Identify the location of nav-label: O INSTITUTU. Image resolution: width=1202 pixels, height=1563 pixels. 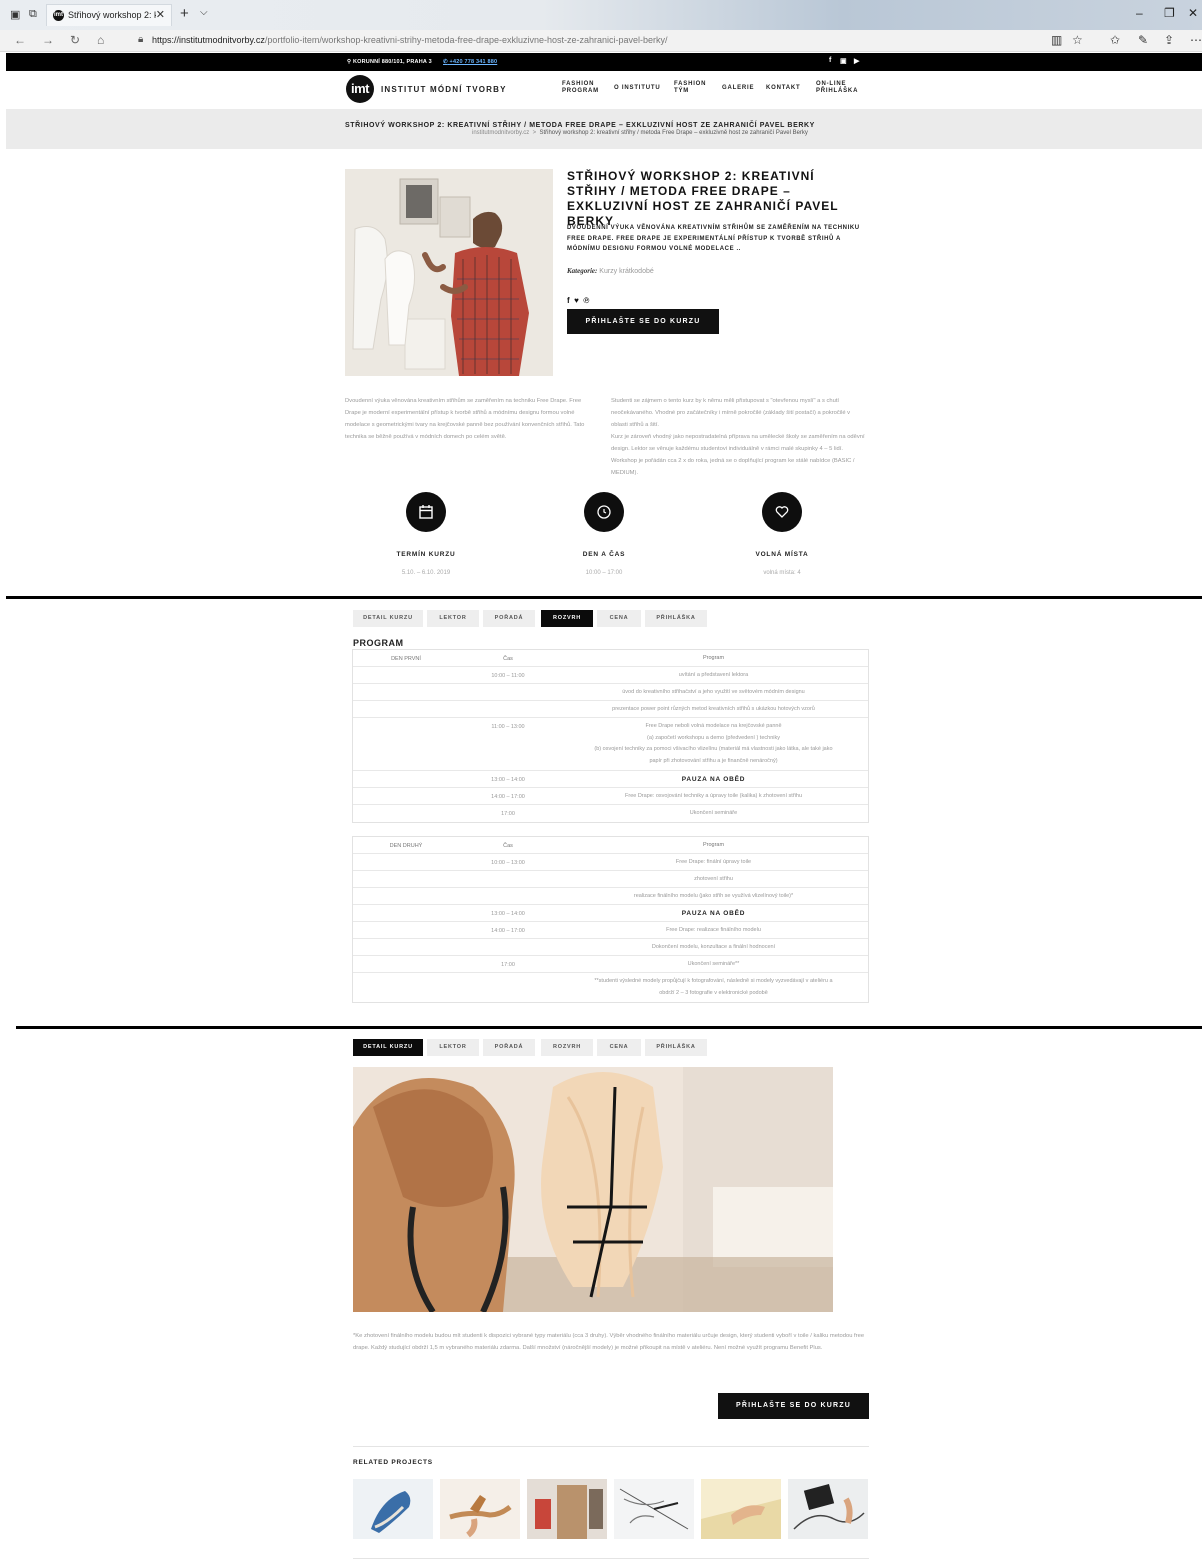
(637, 88).